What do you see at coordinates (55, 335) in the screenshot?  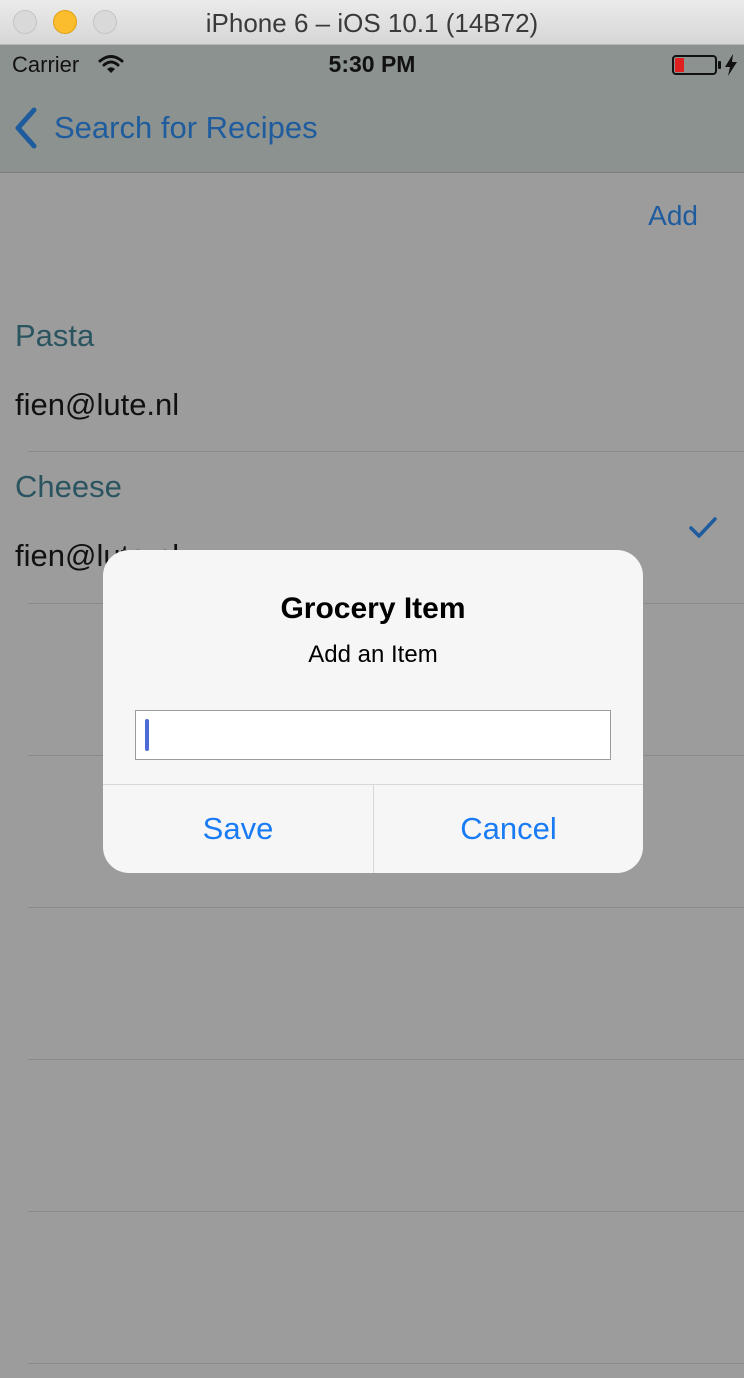 I see `section-header-pasta: Pasta` at bounding box center [55, 335].